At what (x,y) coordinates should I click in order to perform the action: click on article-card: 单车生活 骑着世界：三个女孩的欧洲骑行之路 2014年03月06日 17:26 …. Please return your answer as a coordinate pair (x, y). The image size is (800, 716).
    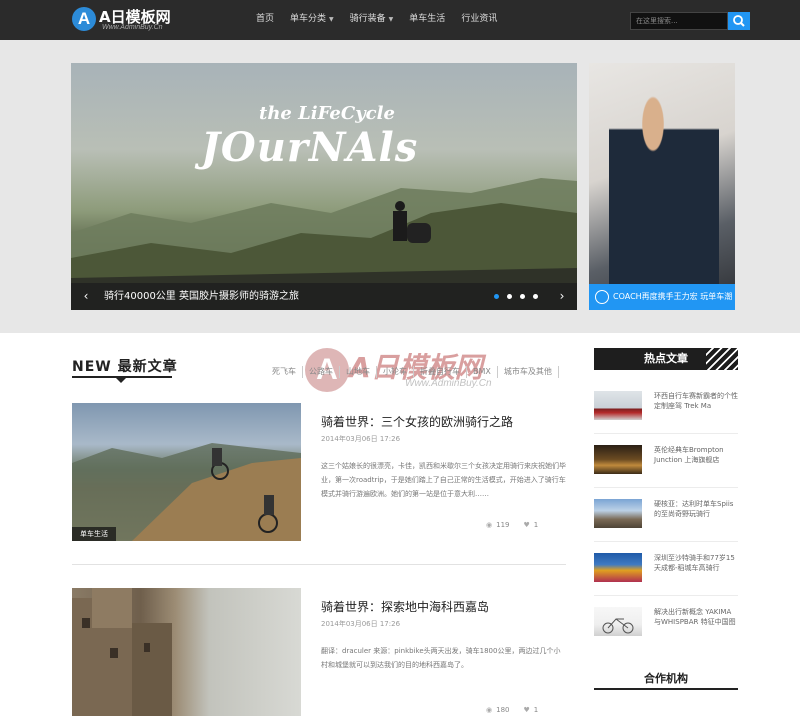
    Looking at the image, I should click on (319, 478).